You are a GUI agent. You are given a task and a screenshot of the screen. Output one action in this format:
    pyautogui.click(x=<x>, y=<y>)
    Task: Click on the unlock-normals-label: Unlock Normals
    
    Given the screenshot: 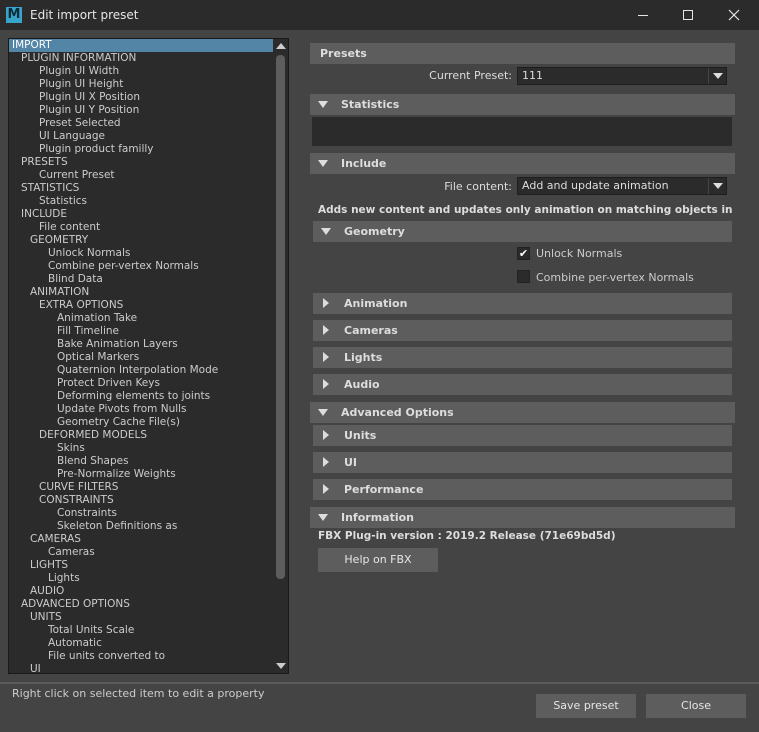 What is the action you would take?
    pyautogui.click(x=579, y=253)
    